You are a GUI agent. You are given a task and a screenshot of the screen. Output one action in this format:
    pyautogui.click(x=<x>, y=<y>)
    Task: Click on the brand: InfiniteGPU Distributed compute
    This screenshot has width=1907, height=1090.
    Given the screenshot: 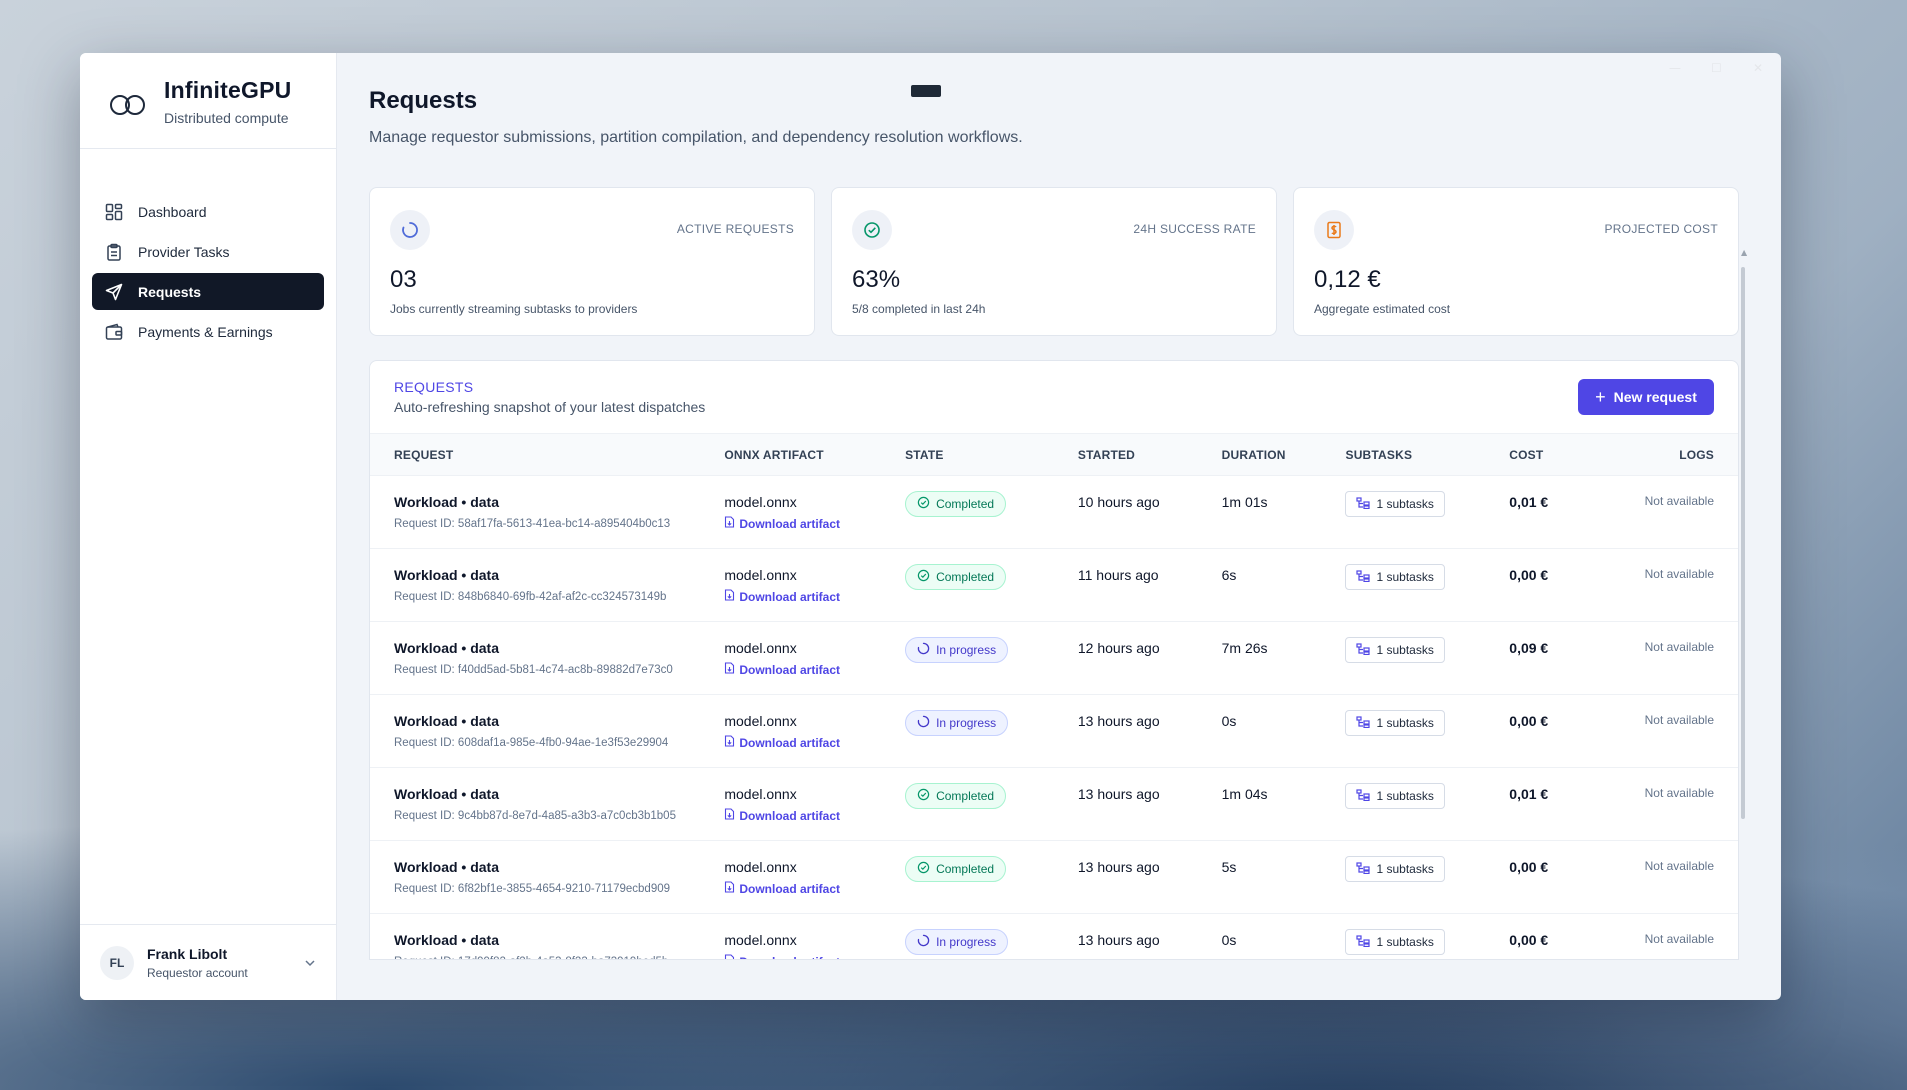 What is the action you would take?
    pyautogui.click(x=208, y=101)
    